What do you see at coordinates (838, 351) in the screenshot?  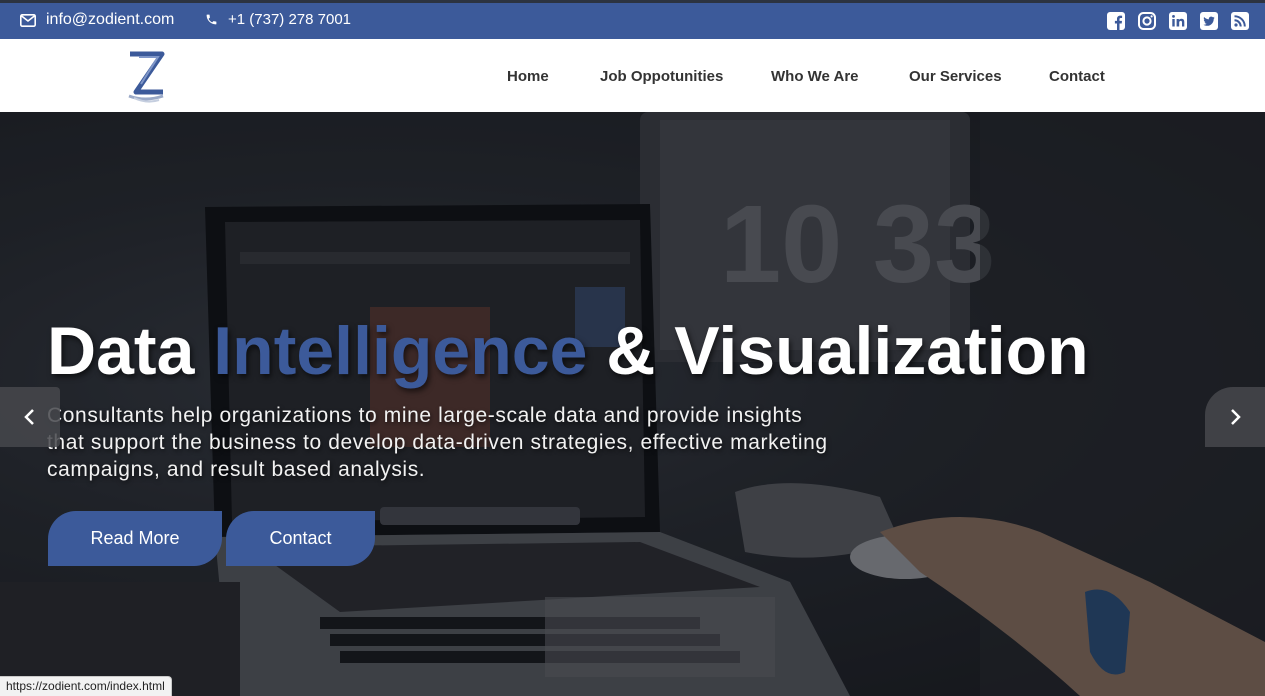 I see `headline-part-2: & Visualization` at bounding box center [838, 351].